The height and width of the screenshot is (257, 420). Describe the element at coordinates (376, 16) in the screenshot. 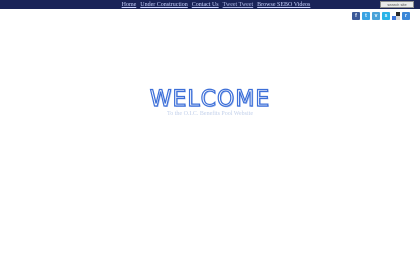

I see `vimeo-icon: v` at that location.